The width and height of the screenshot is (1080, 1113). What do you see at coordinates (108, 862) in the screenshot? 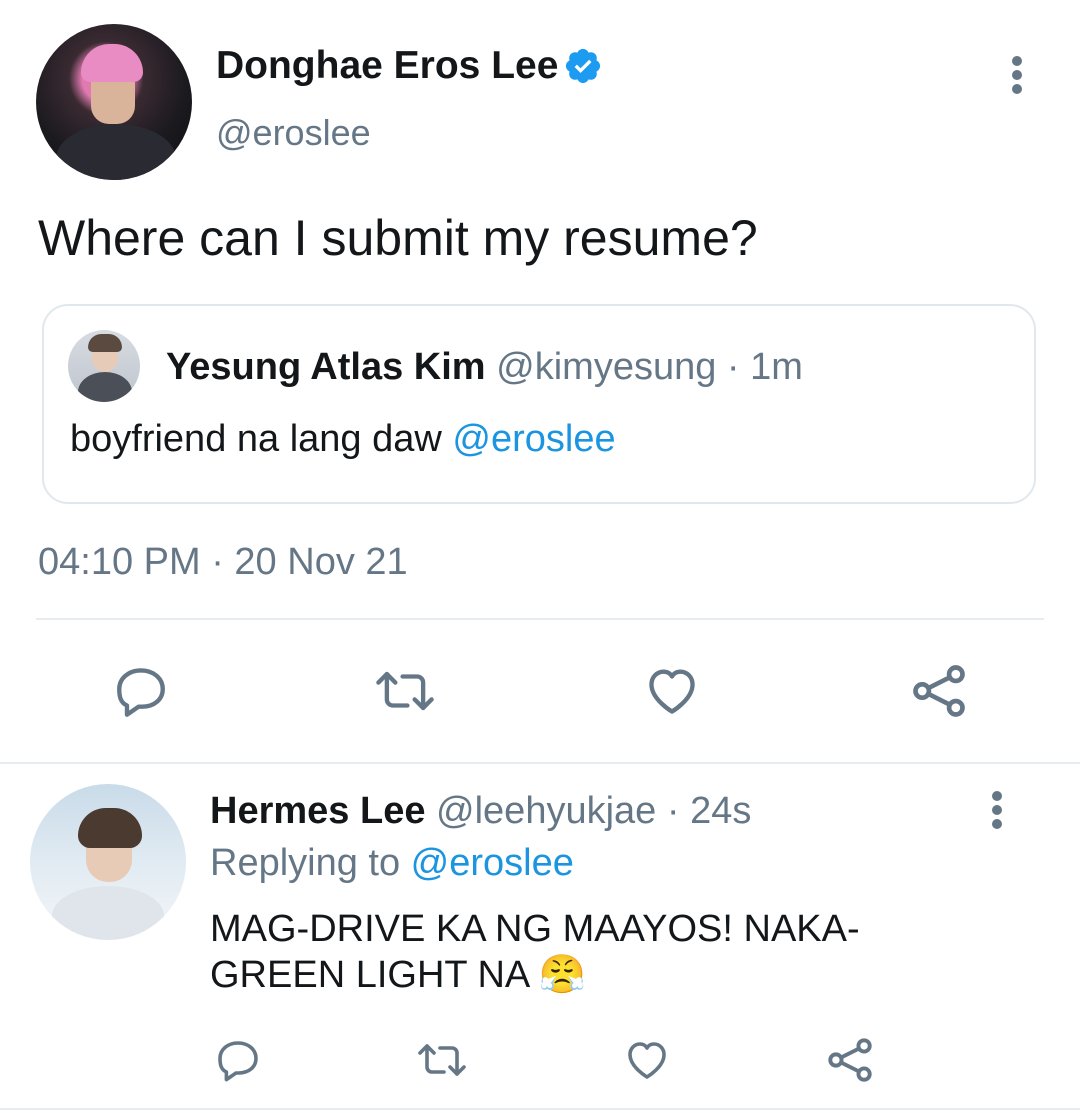
I see `reply-author-avatar` at bounding box center [108, 862].